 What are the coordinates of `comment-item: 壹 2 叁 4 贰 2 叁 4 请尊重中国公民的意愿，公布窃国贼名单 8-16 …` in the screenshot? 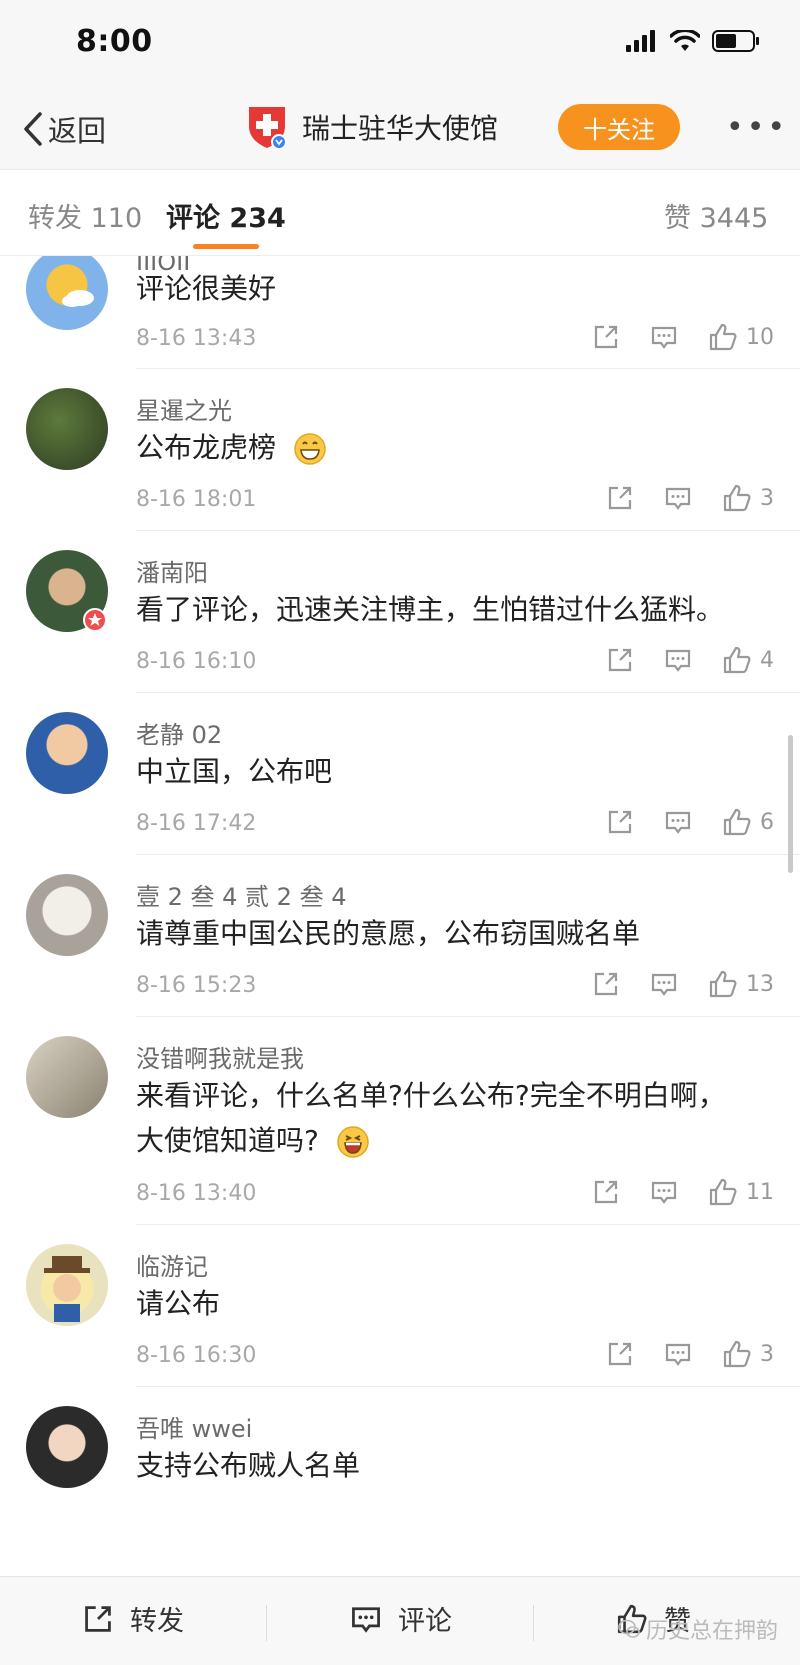 It's located at (400, 935).